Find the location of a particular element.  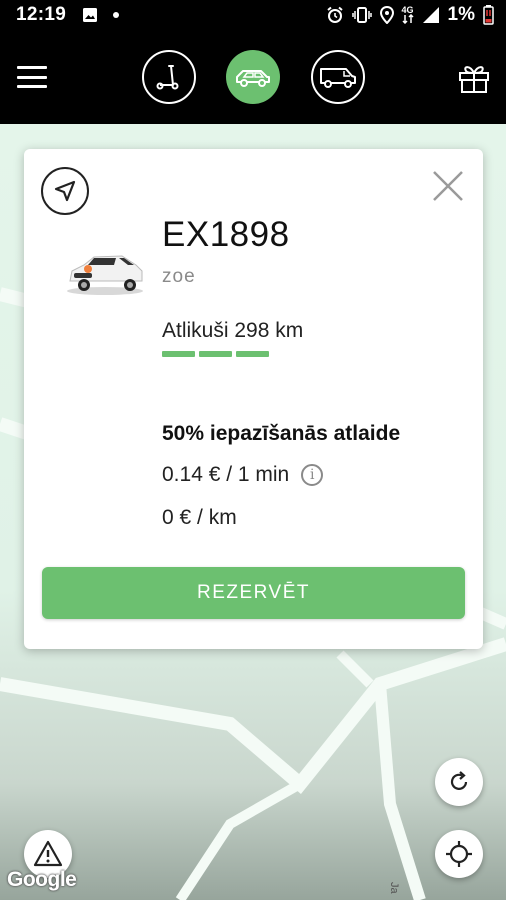

van-icon is located at coordinates (338, 78).